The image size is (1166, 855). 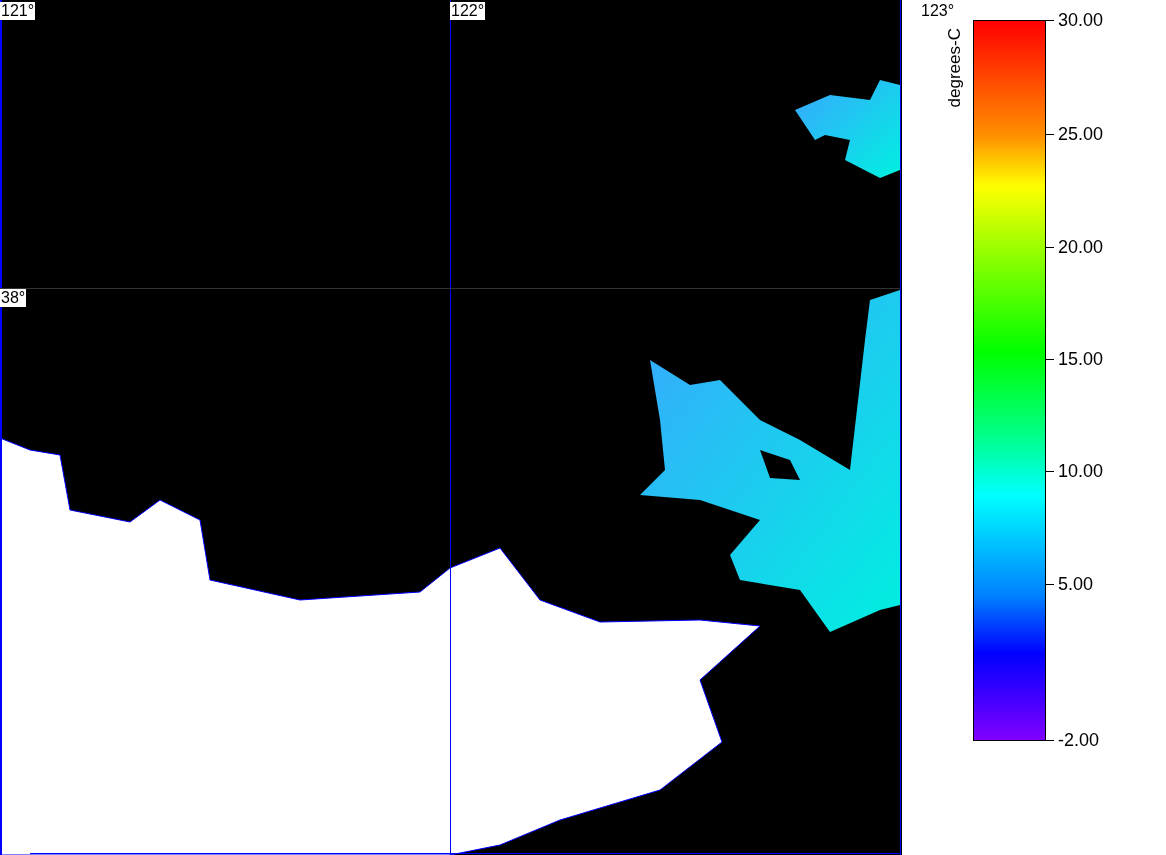 What do you see at coordinates (954, 68) in the screenshot?
I see `colorbar-title: degrees-C` at bounding box center [954, 68].